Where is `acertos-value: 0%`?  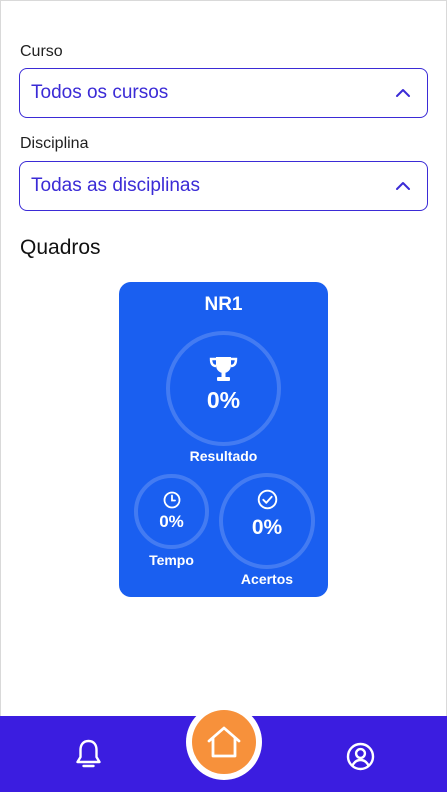
acertos-value: 0% is located at coordinates (267, 527).